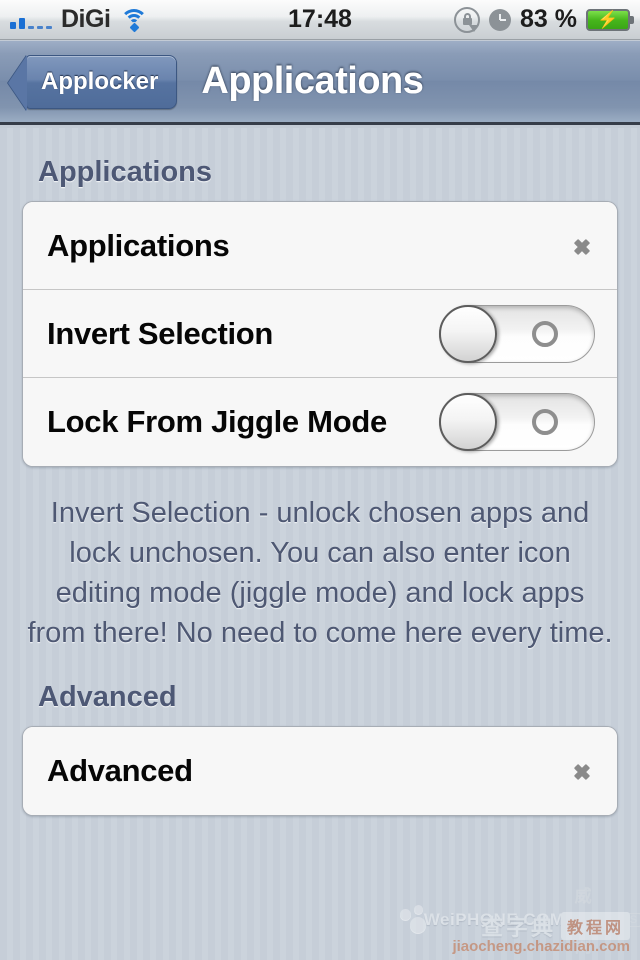 Image resolution: width=640 pixels, height=960 pixels. I want to click on status-bar: DiGi 17:48 83 % ⚡, so click(320, 20).